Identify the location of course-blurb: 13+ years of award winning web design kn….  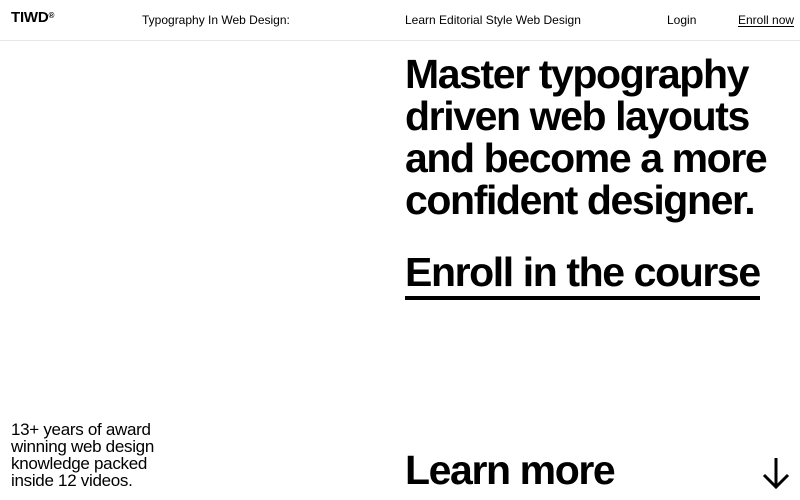
(96, 455).